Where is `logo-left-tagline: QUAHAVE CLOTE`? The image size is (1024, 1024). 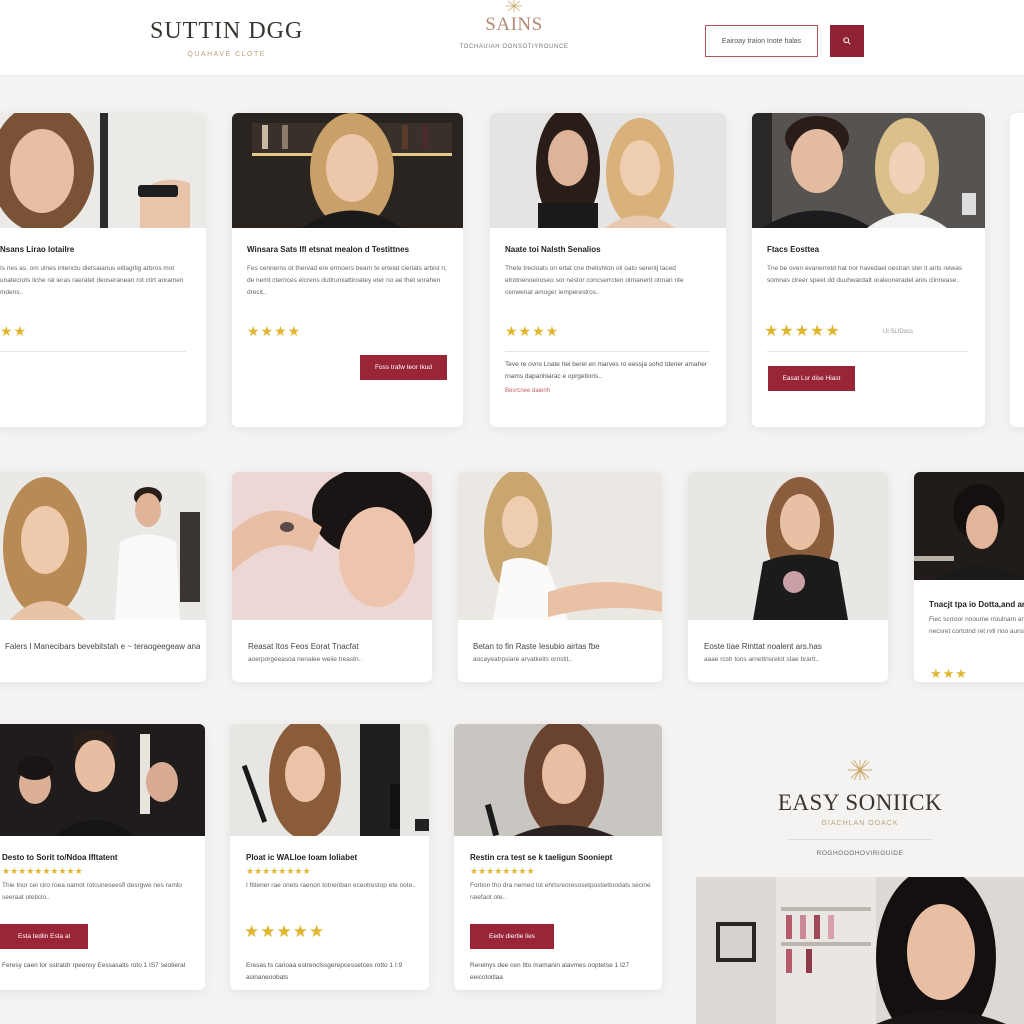 logo-left-tagline: QUAHAVE CLOTE is located at coordinates (226, 54).